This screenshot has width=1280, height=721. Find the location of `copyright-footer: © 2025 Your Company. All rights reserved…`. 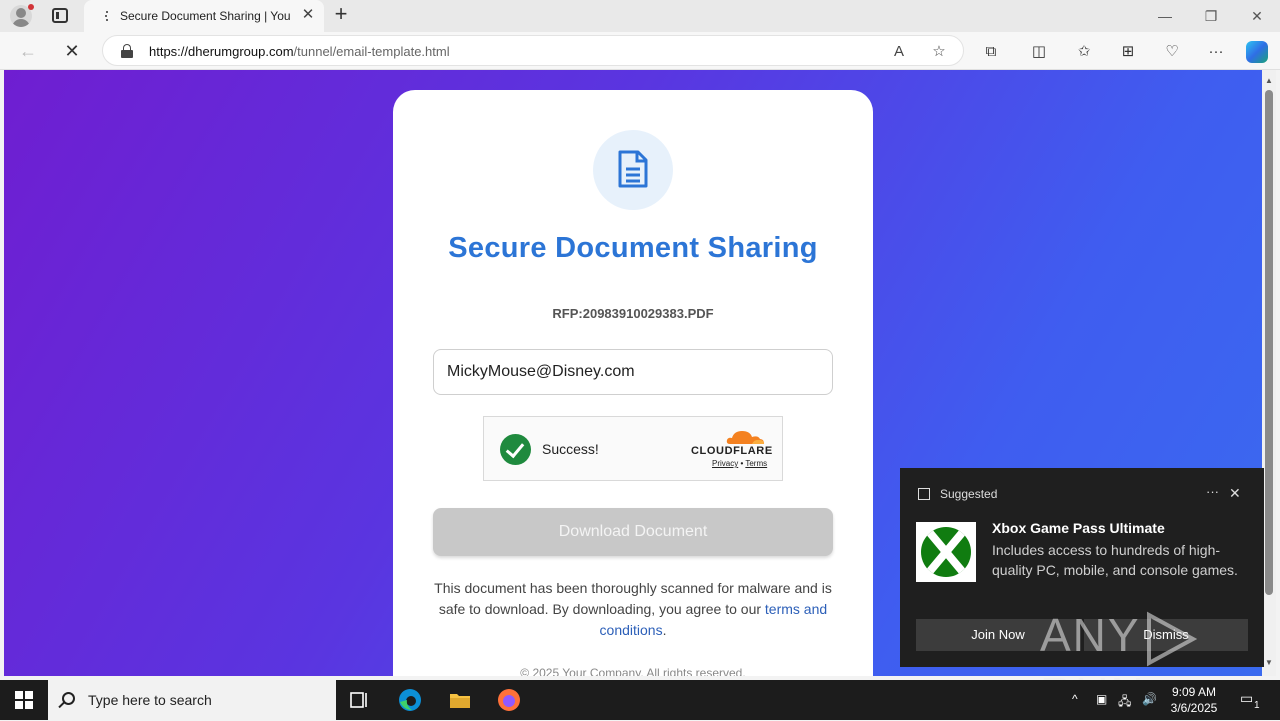

copyright-footer: © 2025 Your Company. All rights reserved… is located at coordinates (633, 671).